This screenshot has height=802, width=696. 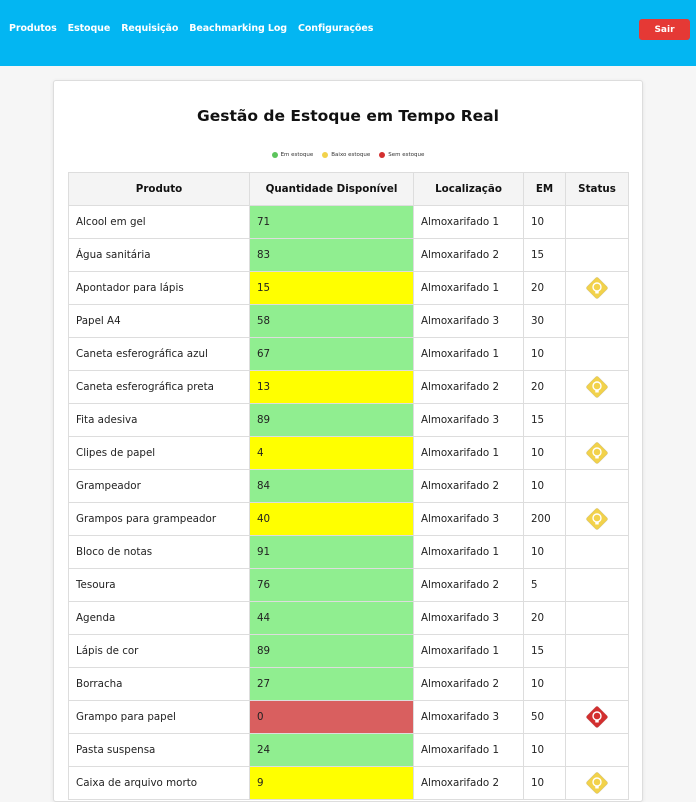 What do you see at coordinates (664, 29) in the screenshot?
I see `logout-button: Sair` at bounding box center [664, 29].